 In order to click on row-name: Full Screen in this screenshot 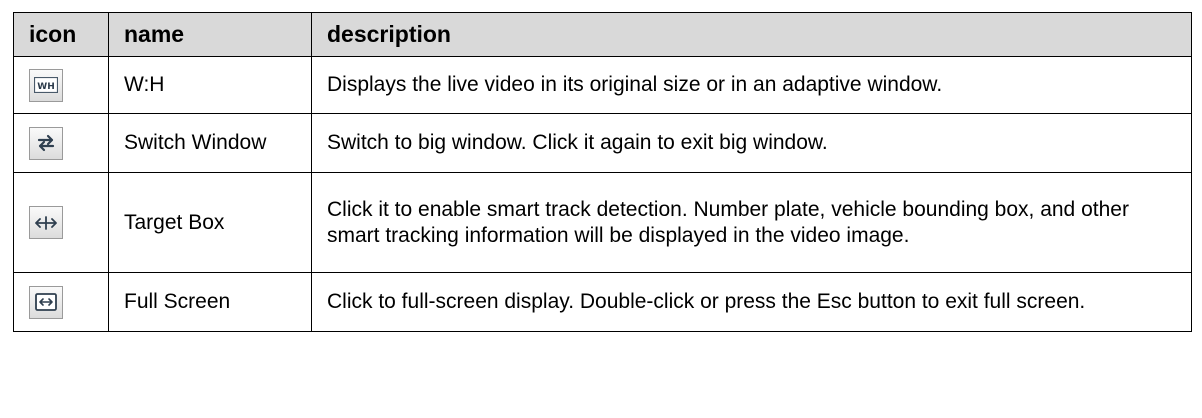, I will do `click(210, 302)`.